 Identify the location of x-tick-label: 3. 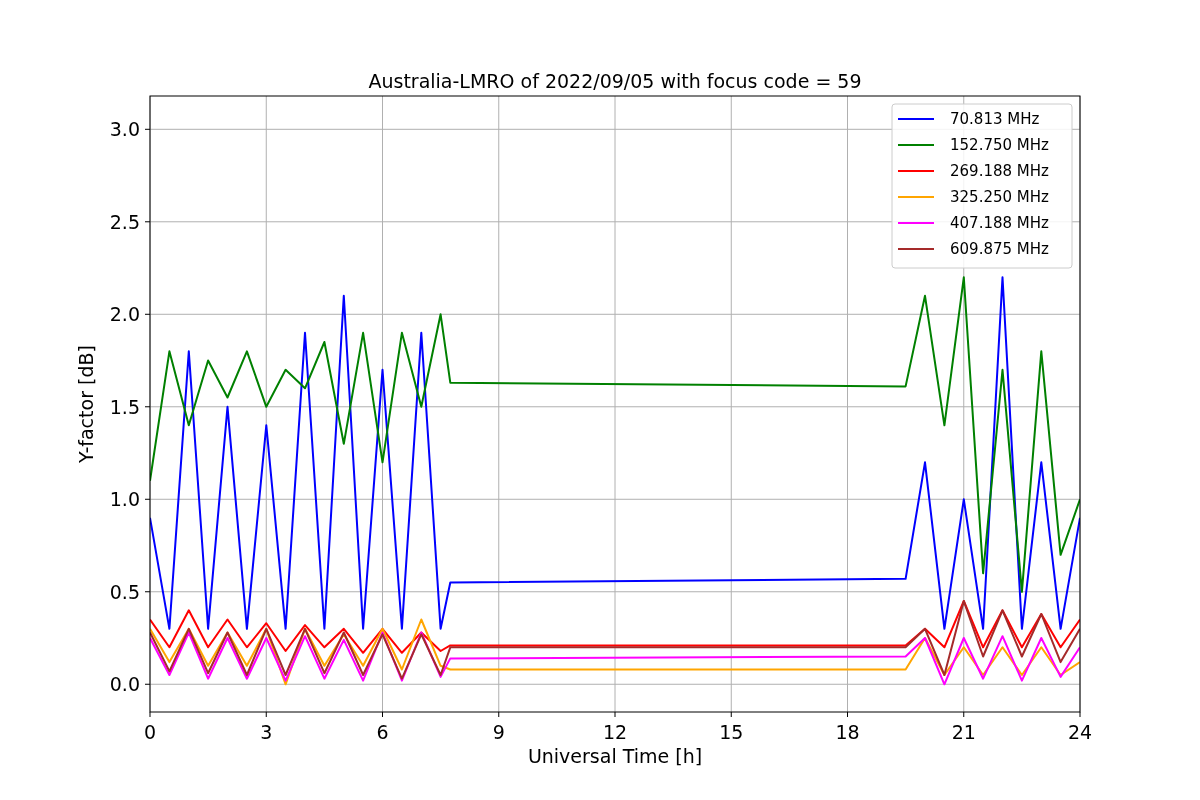
(266, 732).